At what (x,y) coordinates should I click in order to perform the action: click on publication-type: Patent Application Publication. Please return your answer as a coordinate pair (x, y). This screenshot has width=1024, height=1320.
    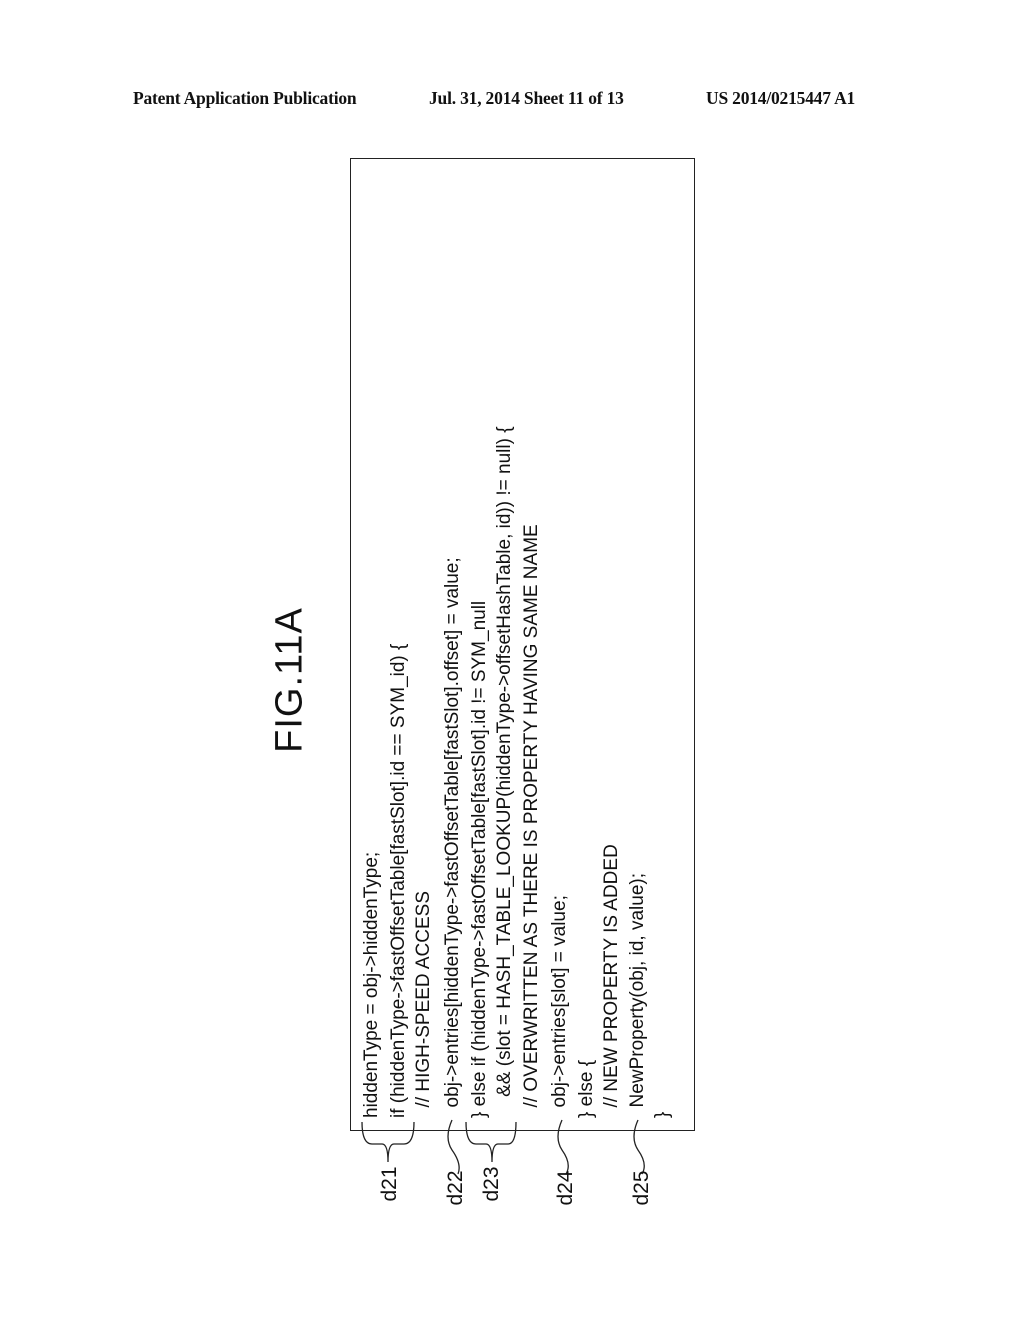
    Looking at the image, I should click on (245, 98).